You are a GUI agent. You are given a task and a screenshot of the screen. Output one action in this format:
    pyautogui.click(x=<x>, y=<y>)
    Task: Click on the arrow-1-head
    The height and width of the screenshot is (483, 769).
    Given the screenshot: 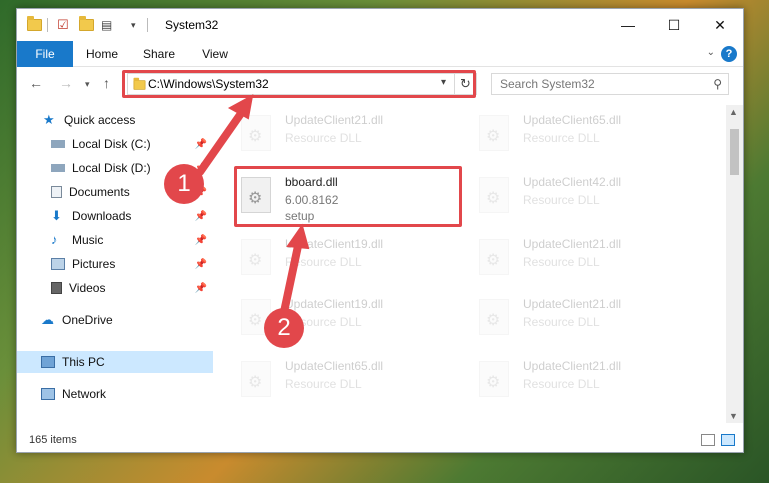 What is the action you would take?
    pyautogui.click(x=240, y=107)
    